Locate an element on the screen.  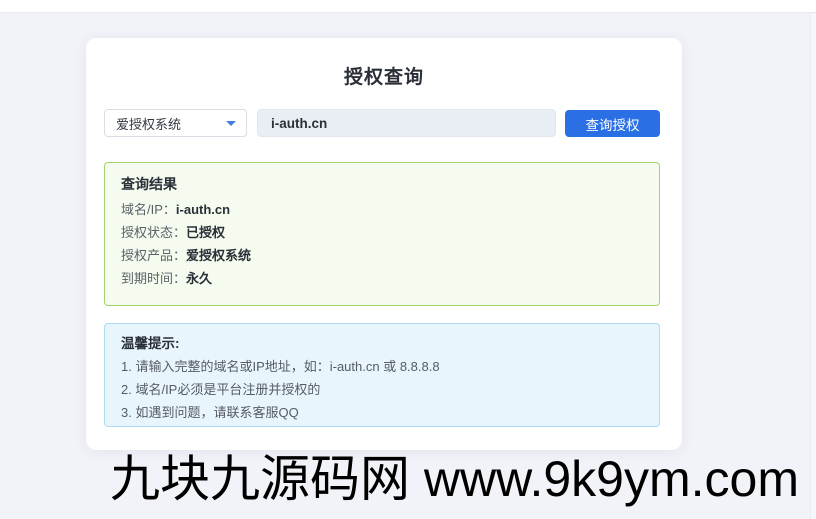
result-row-expiry: 到期时间：永久 is located at coordinates (382, 279).